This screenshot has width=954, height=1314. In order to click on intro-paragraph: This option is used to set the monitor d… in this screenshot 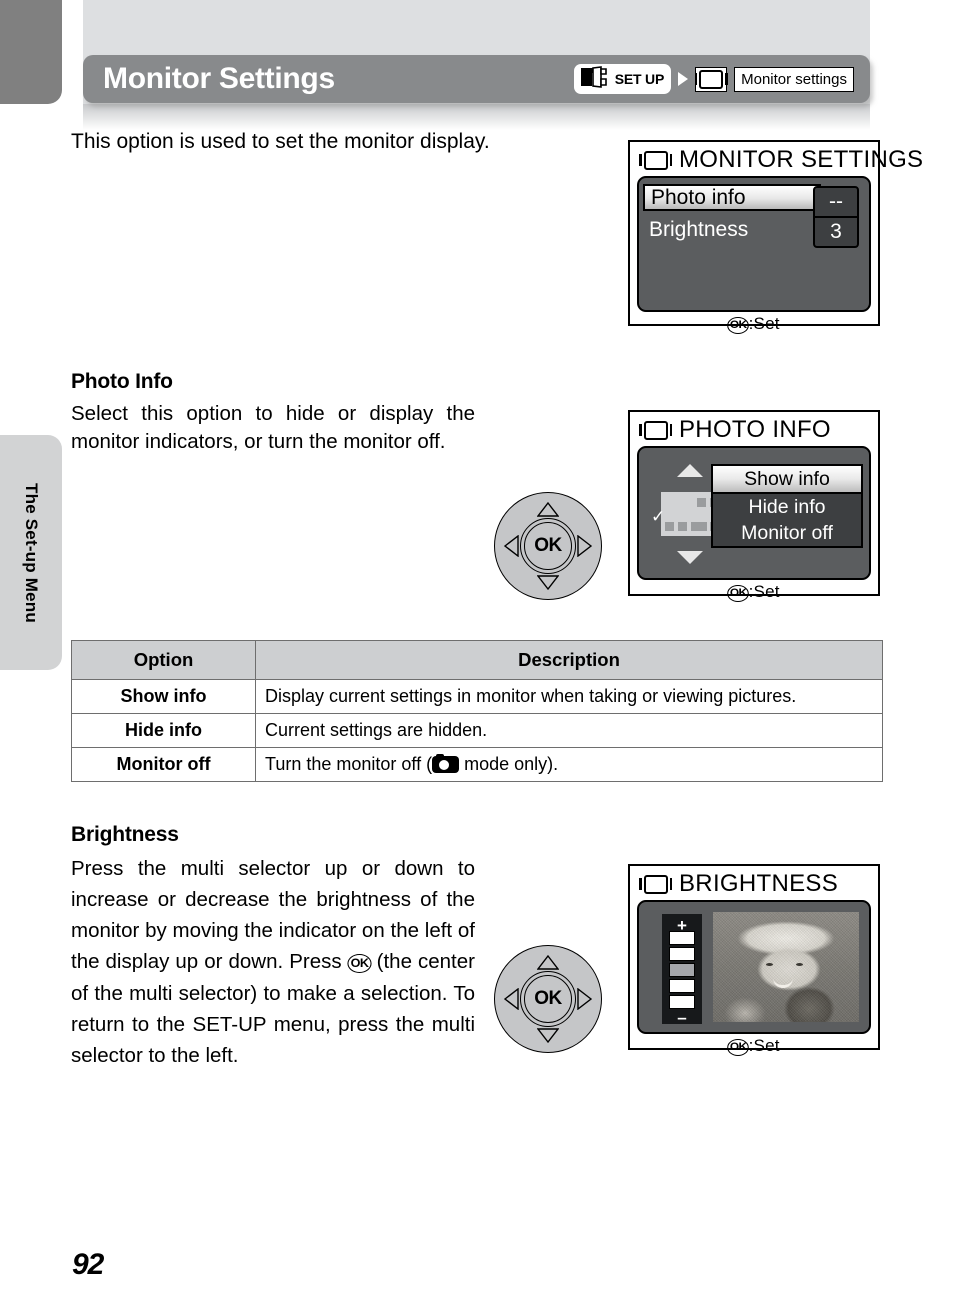, I will do `click(280, 141)`.